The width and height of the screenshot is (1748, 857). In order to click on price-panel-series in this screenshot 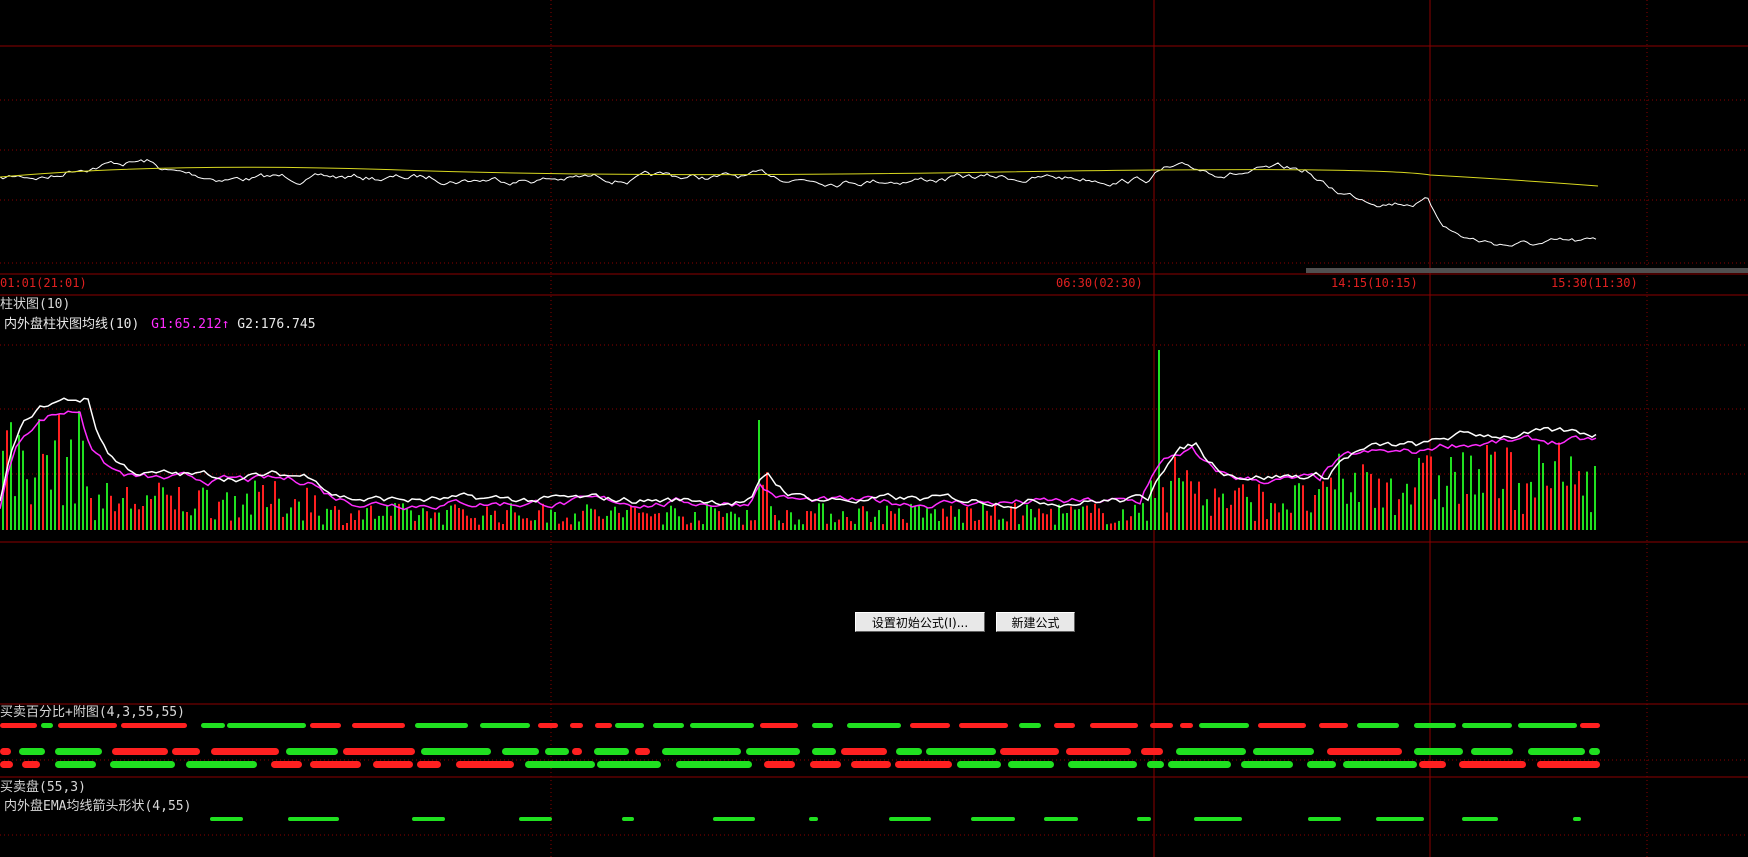, I will do `click(799, 203)`.